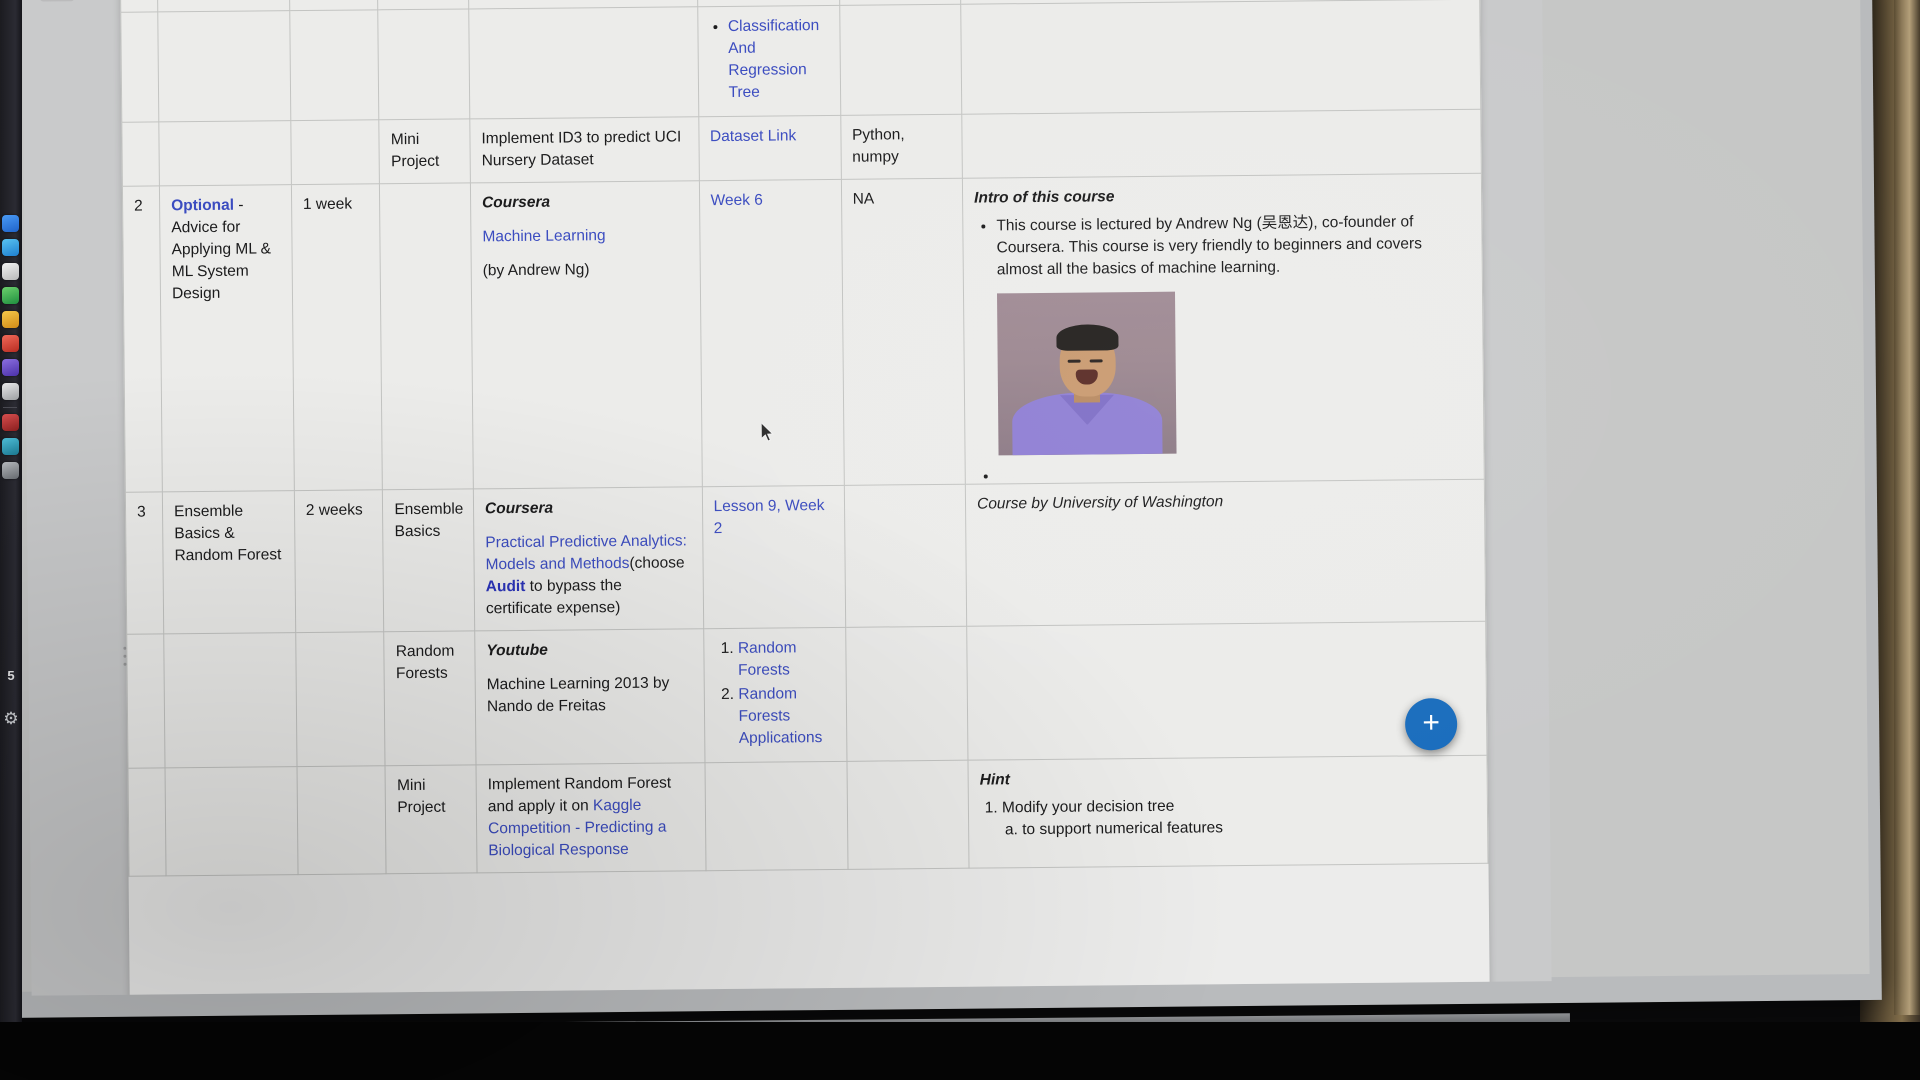 The height and width of the screenshot is (1080, 1920). What do you see at coordinates (10, 343) in the screenshot?
I see `dock-icon-music` at bounding box center [10, 343].